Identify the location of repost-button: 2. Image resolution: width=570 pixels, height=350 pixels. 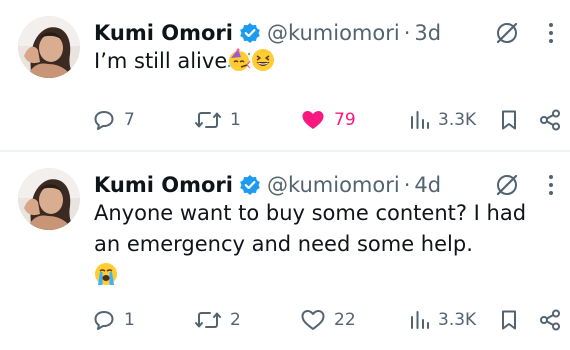
(217, 320).